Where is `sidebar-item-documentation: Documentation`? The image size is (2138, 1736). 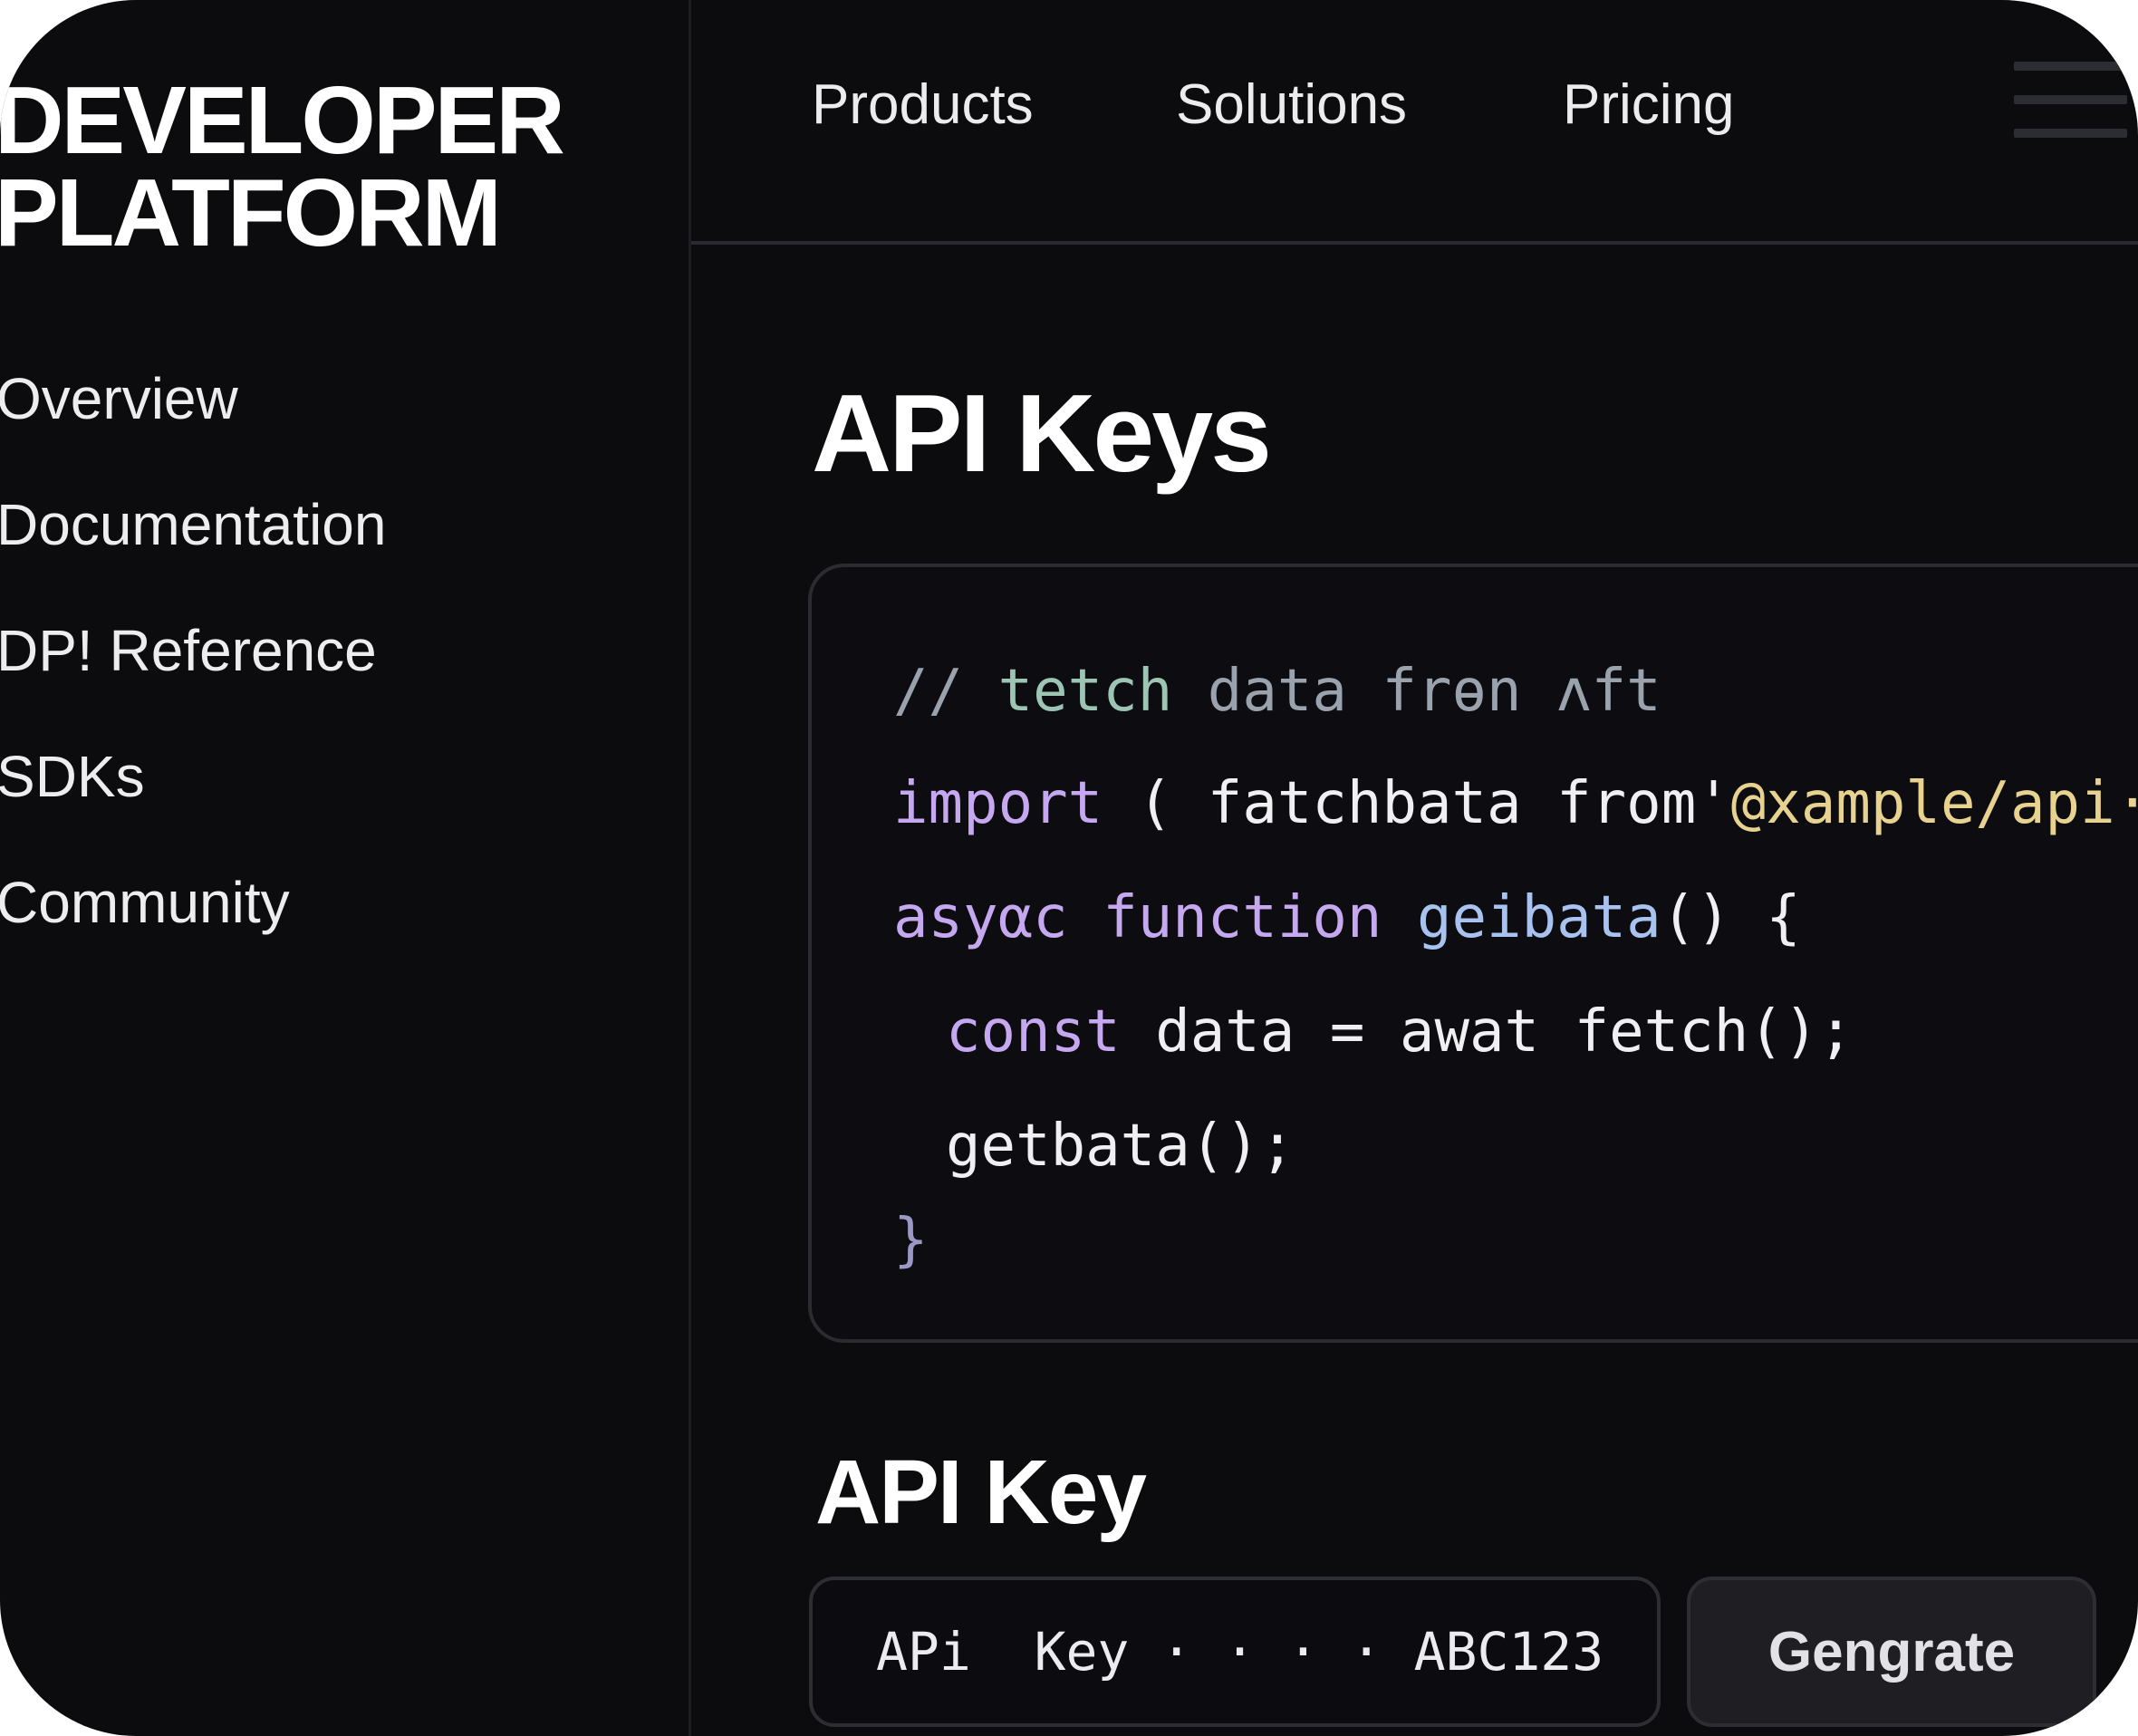
sidebar-item-documentation: Documentation is located at coordinates (193, 551).